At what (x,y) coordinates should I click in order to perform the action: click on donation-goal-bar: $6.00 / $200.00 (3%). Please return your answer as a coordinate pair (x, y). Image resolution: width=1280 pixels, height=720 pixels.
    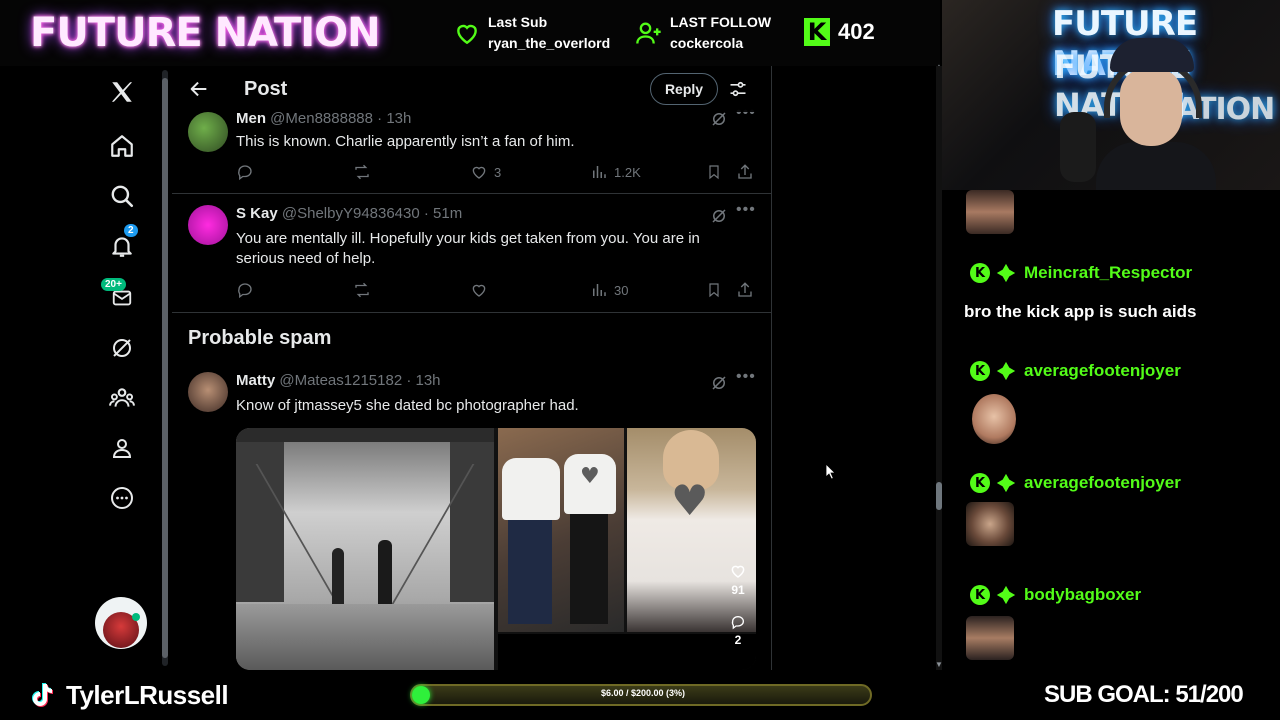
    Looking at the image, I should click on (641, 695).